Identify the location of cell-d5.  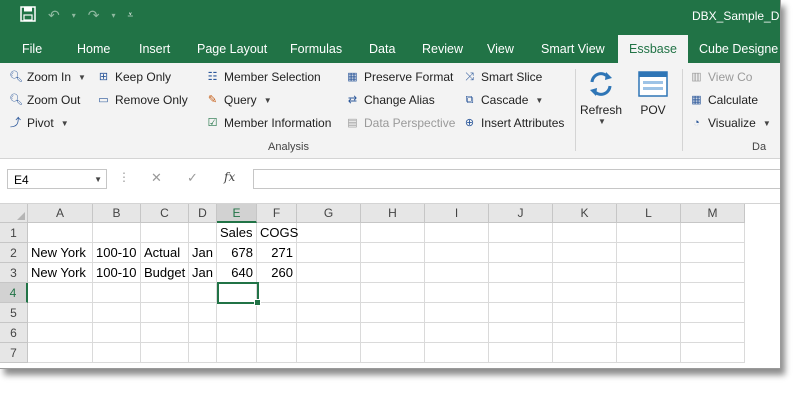
(203, 313).